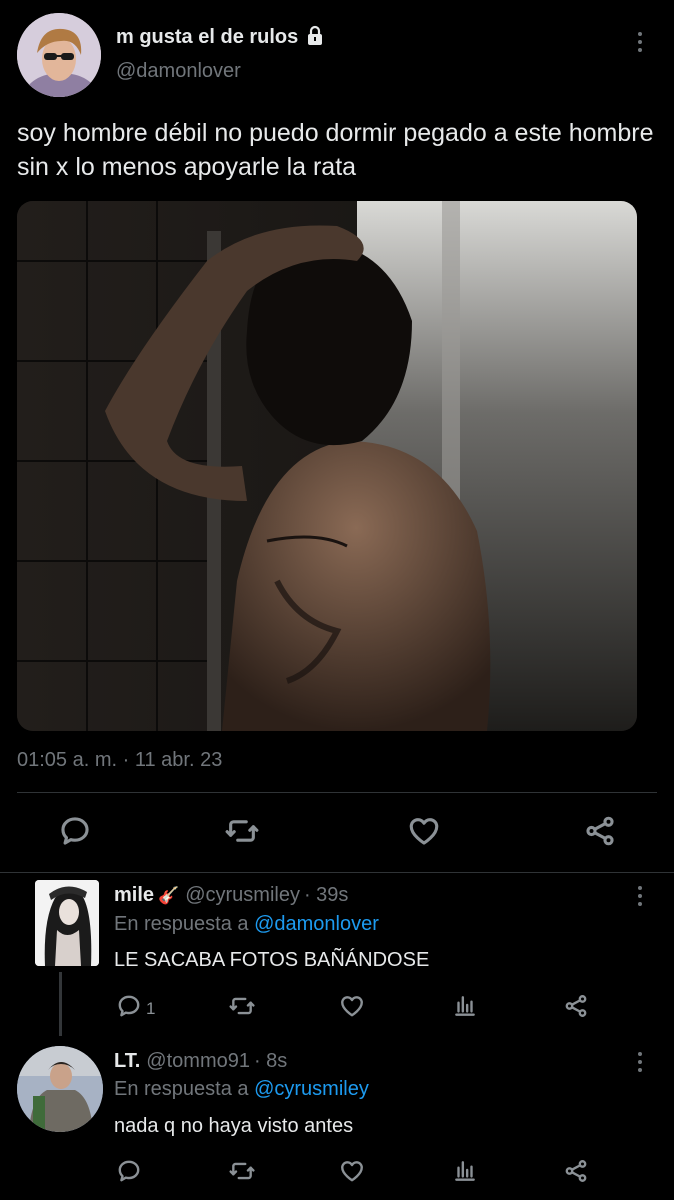  I want to click on reply-header: mile 🎸 @cyrusmiley · 39s, so click(231, 895).